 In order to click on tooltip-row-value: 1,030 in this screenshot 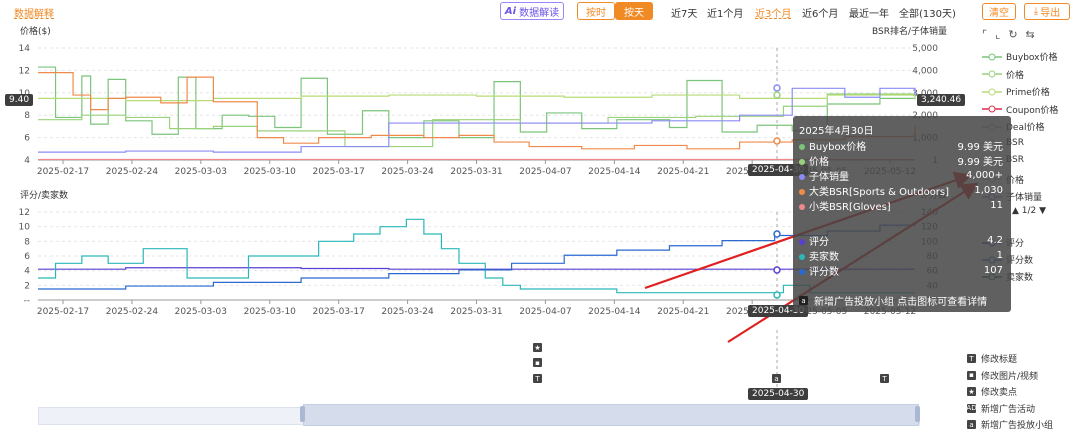, I will do `click(988, 190)`.